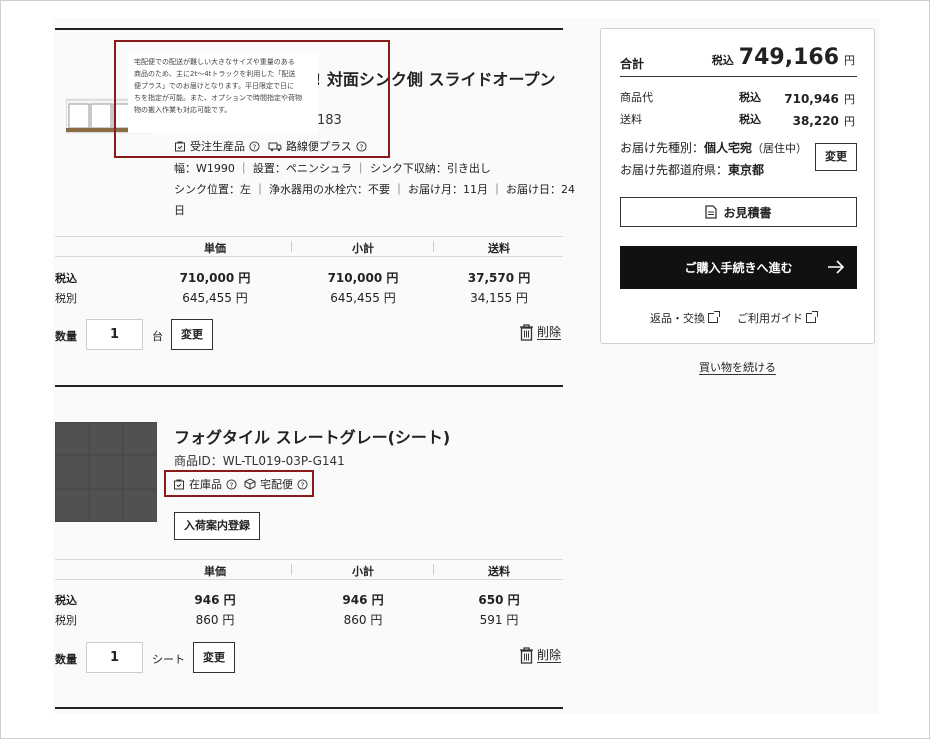 This screenshot has height=739, width=930. I want to click on quantity-unit: シート, so click(168, 659).